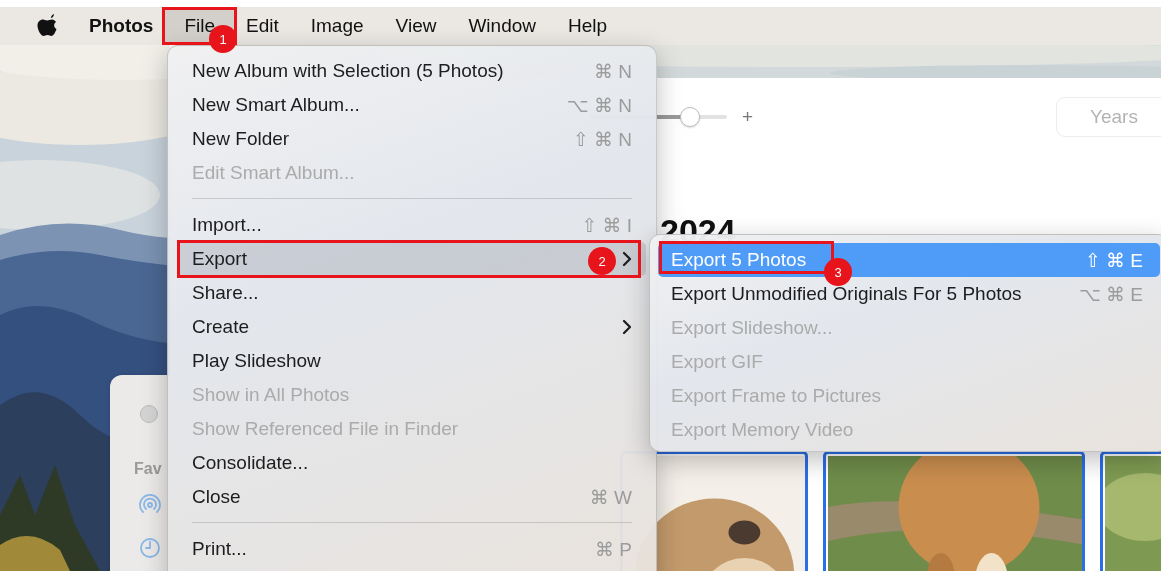 The width and height of the screenshot is (1161, 571). What do you see at coordinates (606, 225) in the screenshot?
I see `shortcut-text: ⇧ ⌘ I` at bounding box center [606, 225].